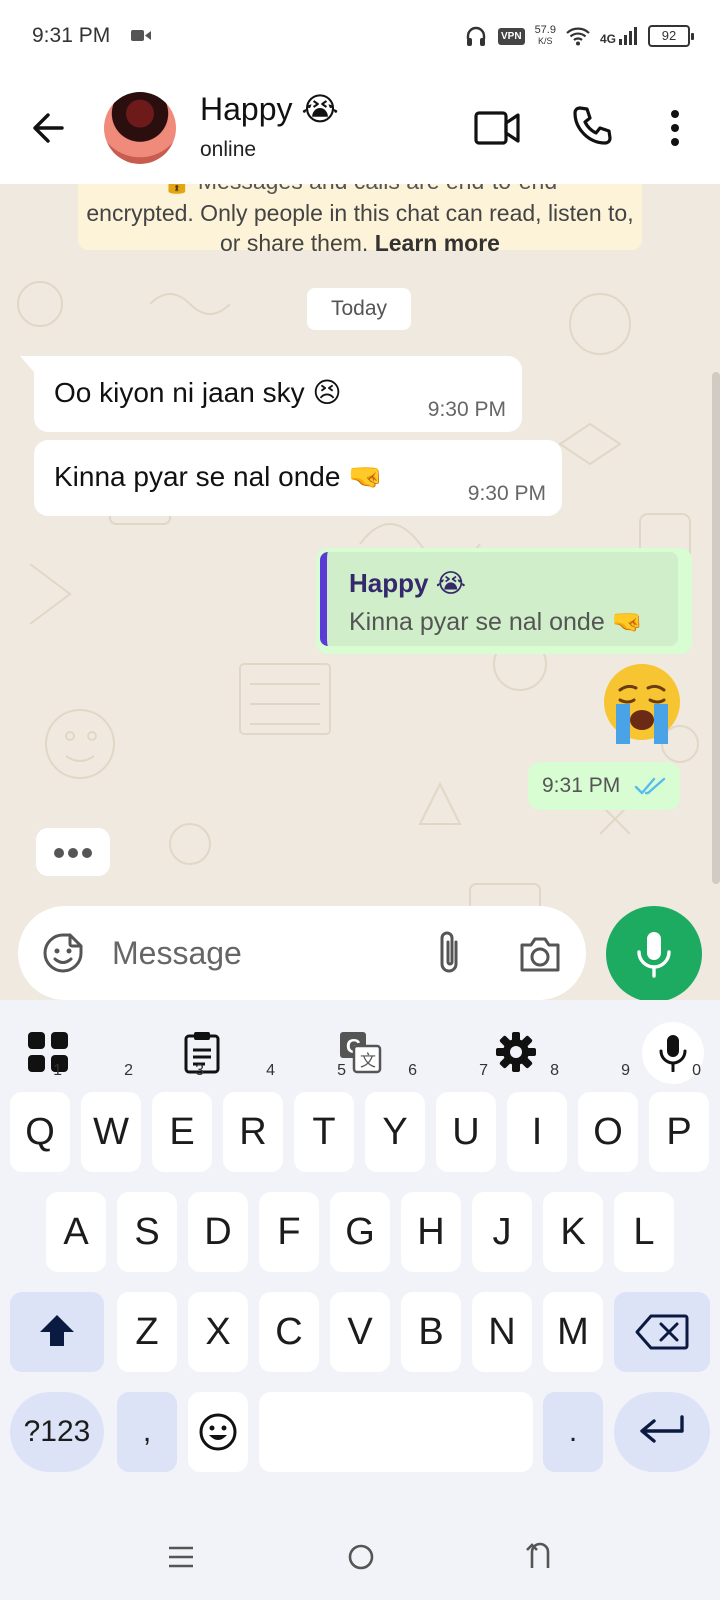 This screenshot has width=720, height=1600. Describe the element at coordinates (359, 309) in the screenshot. I see `date-chip: Today` at that location.